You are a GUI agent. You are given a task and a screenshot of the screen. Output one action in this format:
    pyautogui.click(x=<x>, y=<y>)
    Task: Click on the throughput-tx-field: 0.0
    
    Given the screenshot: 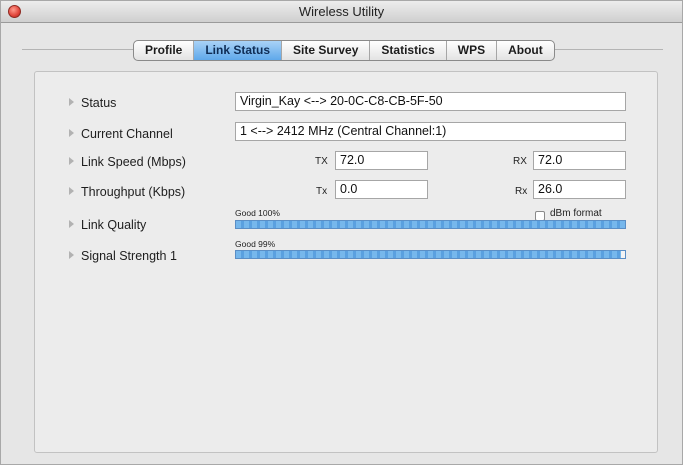 What is the action you would take?
    pyautogui.click(x=381, y=189)
    